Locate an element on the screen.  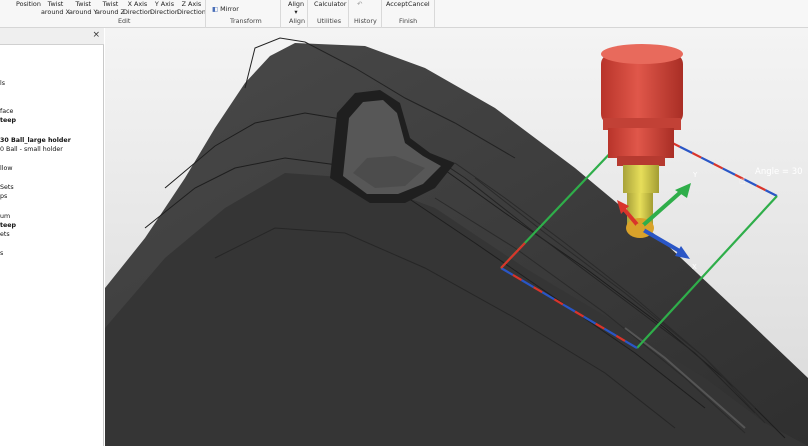
tree-item: s is located at coordinates (1, 253).